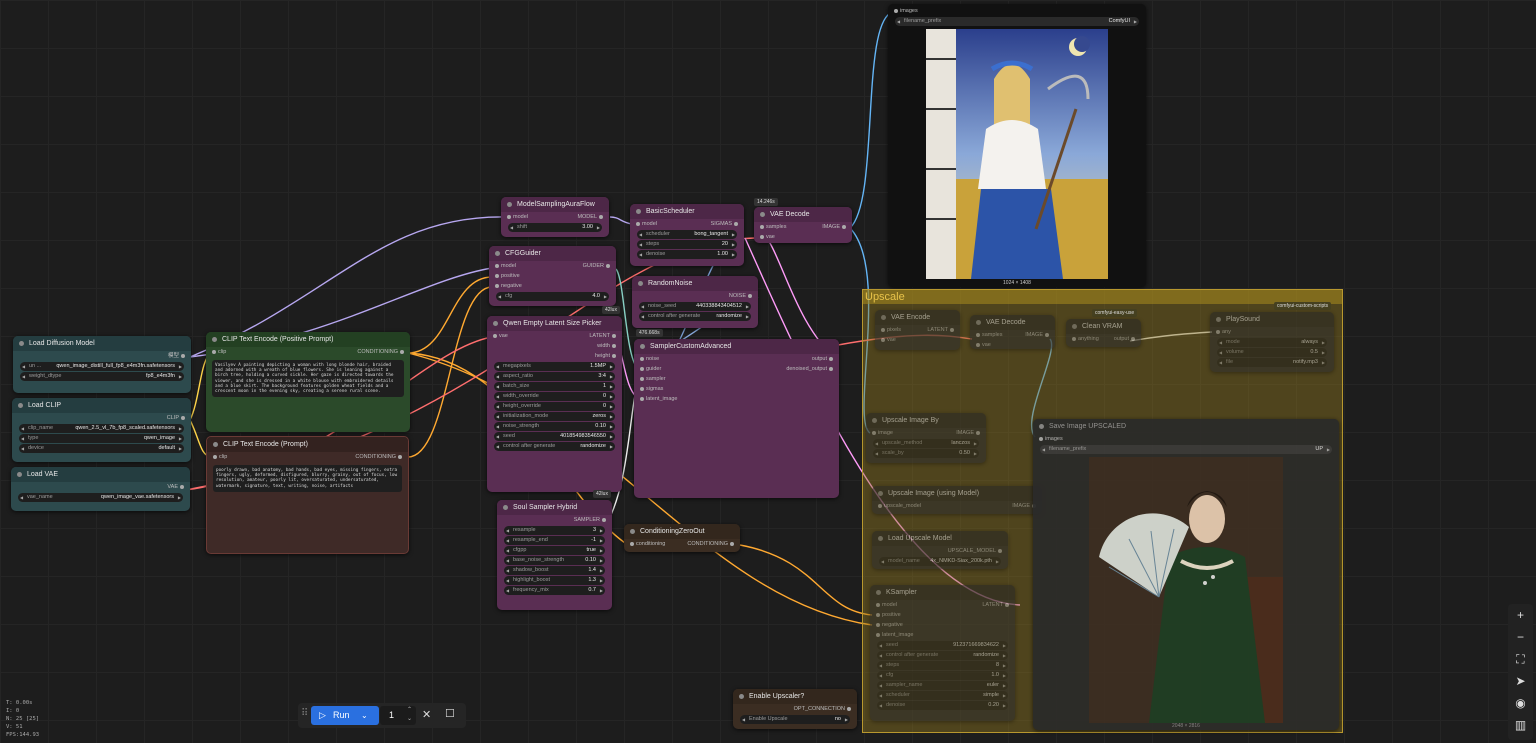 This screenshot has width=1536, height=743. I want to click on node-title: ConditioningZeroOut, so click(682, 531).